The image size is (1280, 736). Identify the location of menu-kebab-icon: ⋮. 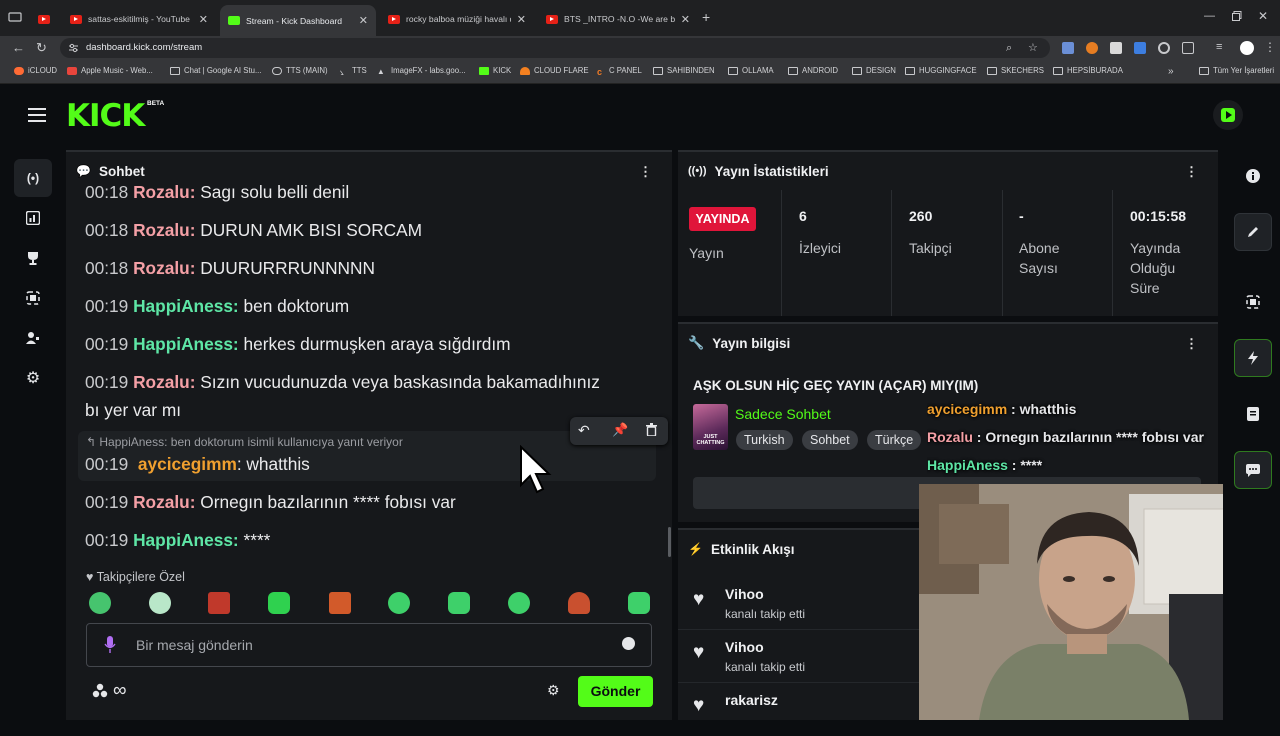
(1270, 47).